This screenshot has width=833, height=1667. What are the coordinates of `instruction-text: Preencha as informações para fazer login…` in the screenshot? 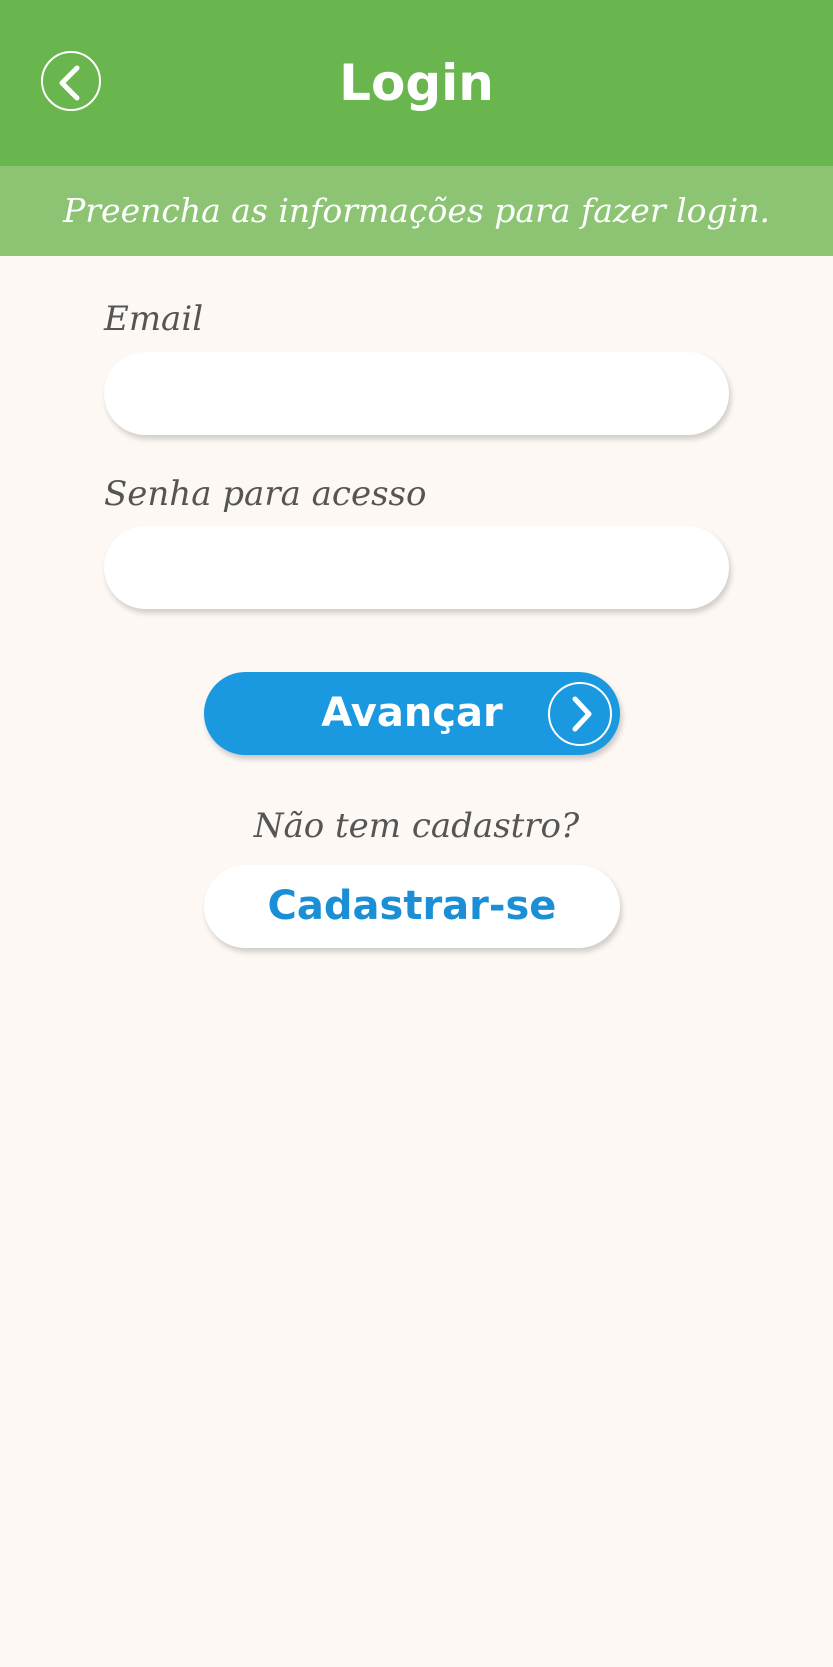 It's located at (416, 210).